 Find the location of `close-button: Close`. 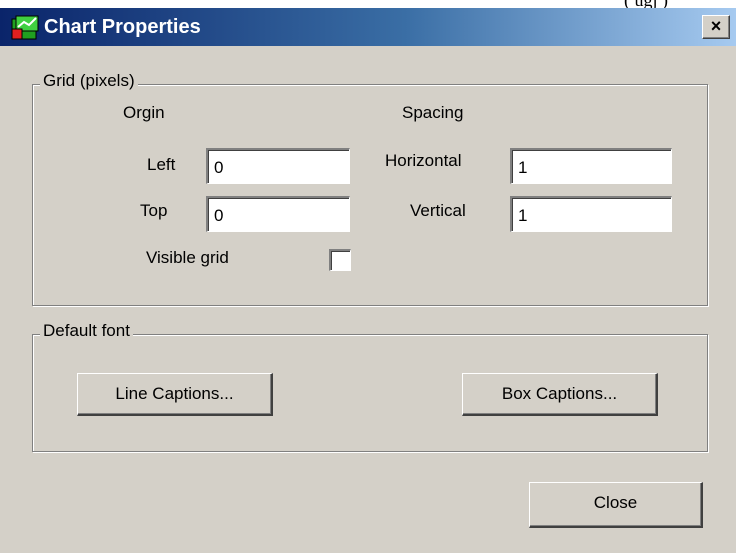

close-button: Close is located at coordinates (616, 505).